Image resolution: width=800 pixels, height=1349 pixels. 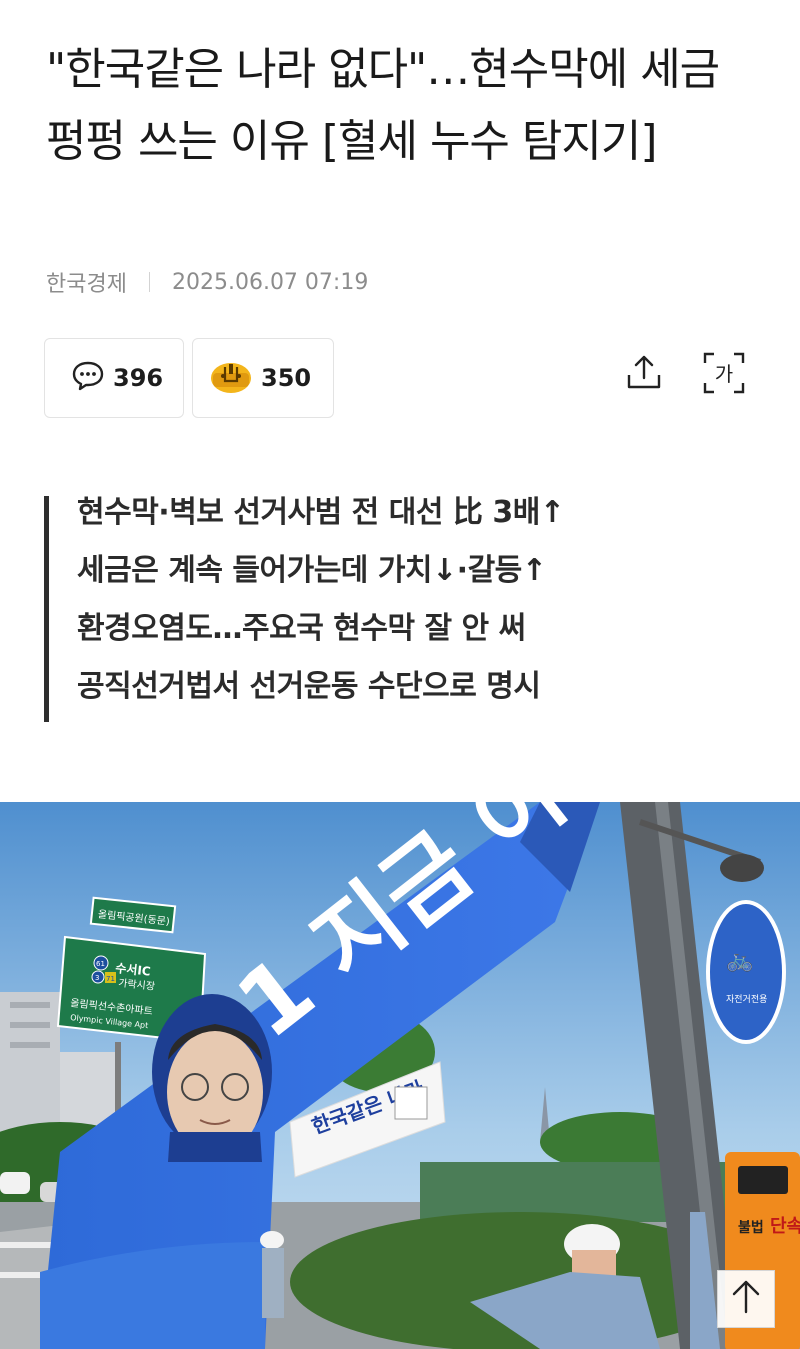 What do you see at coordinates (231, 378) in the screenshot?
I see `thumbs-emoji-icon` at bounding box center [231, 378].